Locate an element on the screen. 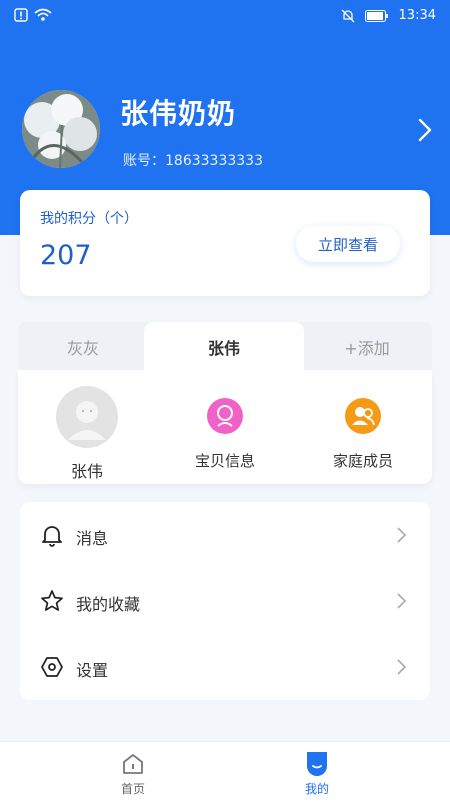 The height and width of the screenshot is (801, 450). child-name: 张伟 is located at coordinates (86, 471).